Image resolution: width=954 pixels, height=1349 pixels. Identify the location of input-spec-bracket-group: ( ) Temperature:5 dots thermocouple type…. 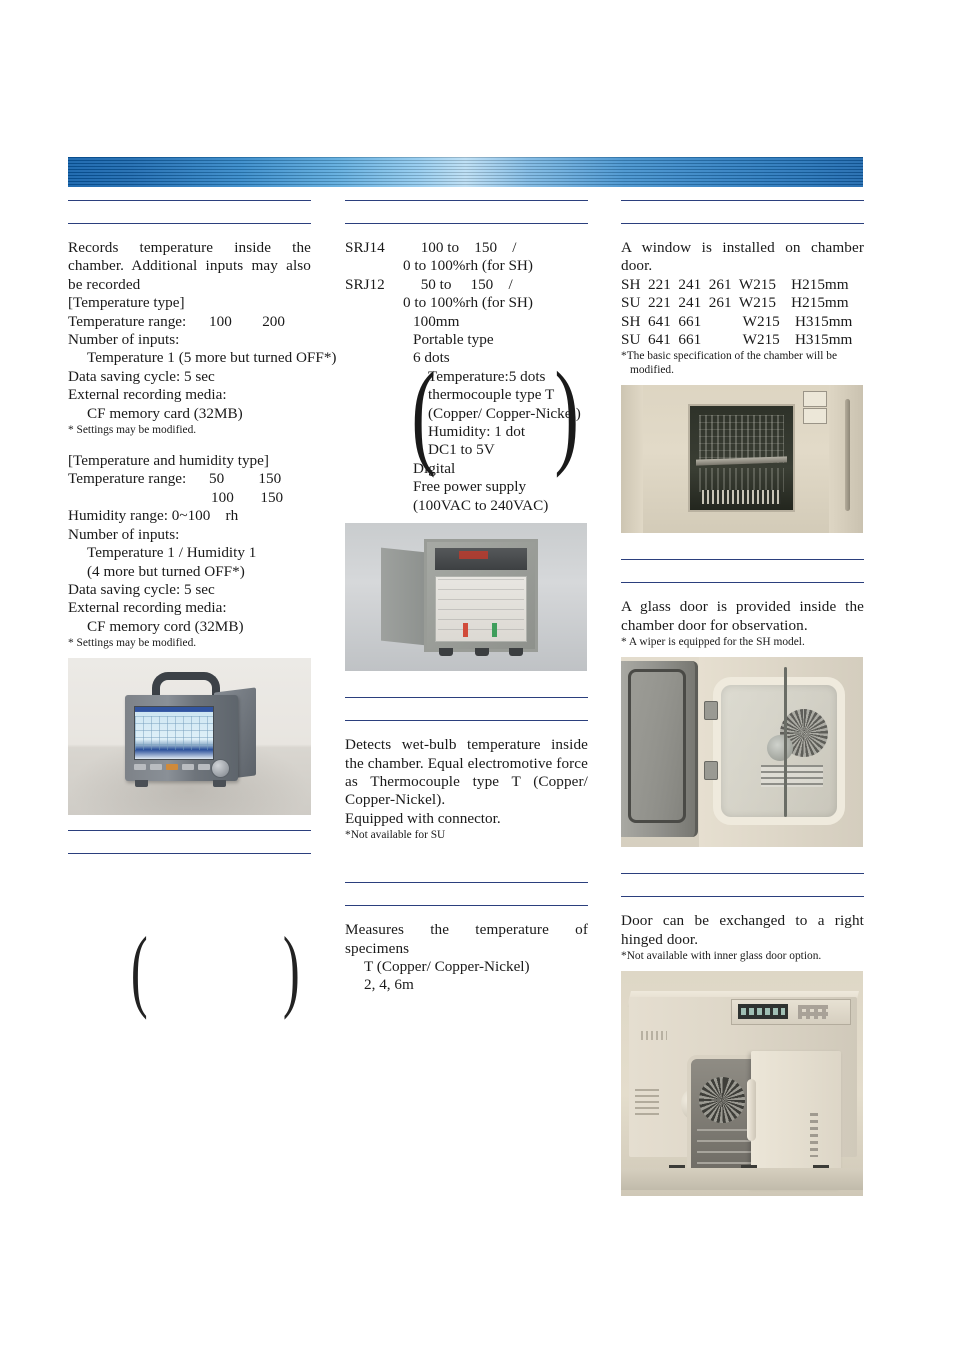
(493, 413).